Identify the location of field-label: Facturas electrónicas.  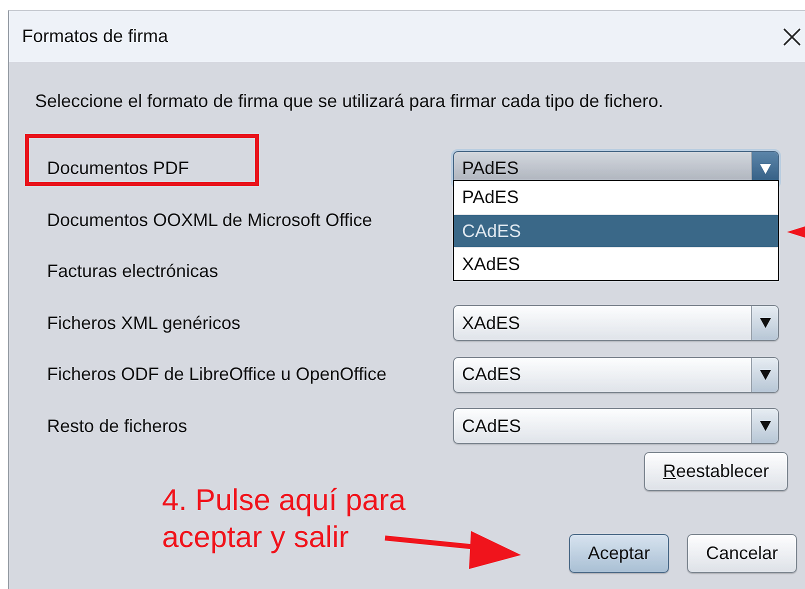
(133, 271).